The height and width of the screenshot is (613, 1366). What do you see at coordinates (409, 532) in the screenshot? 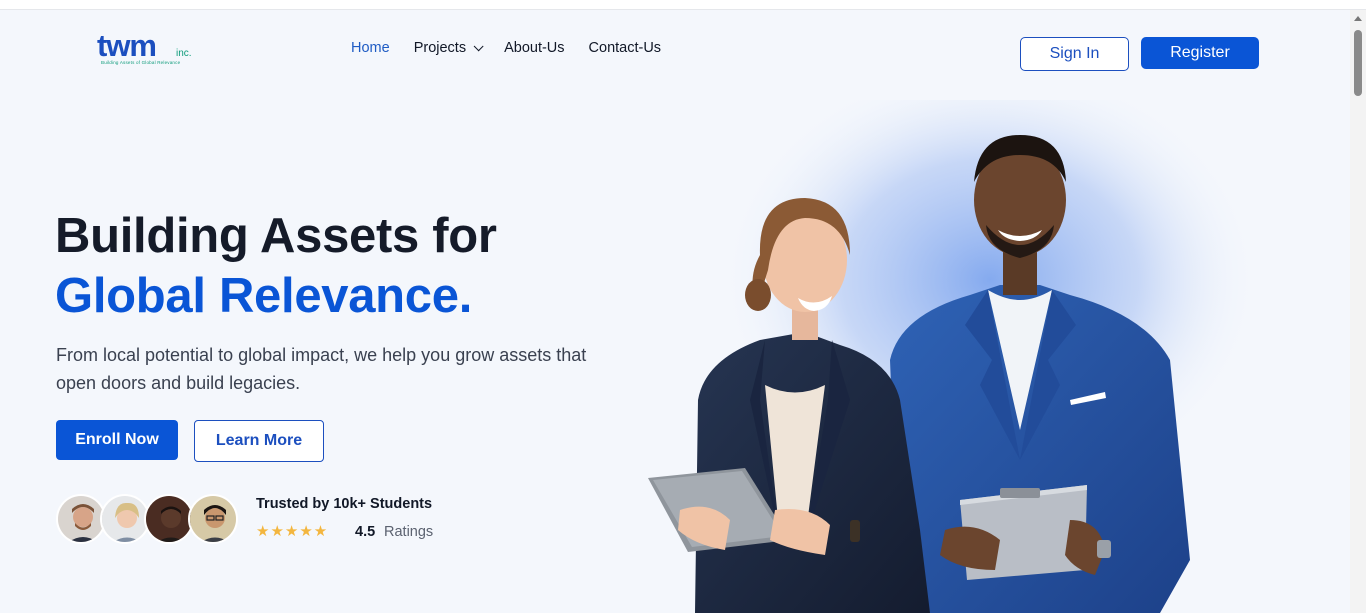
I see `rating-label: Ratings` at bounding box center [409, 532].